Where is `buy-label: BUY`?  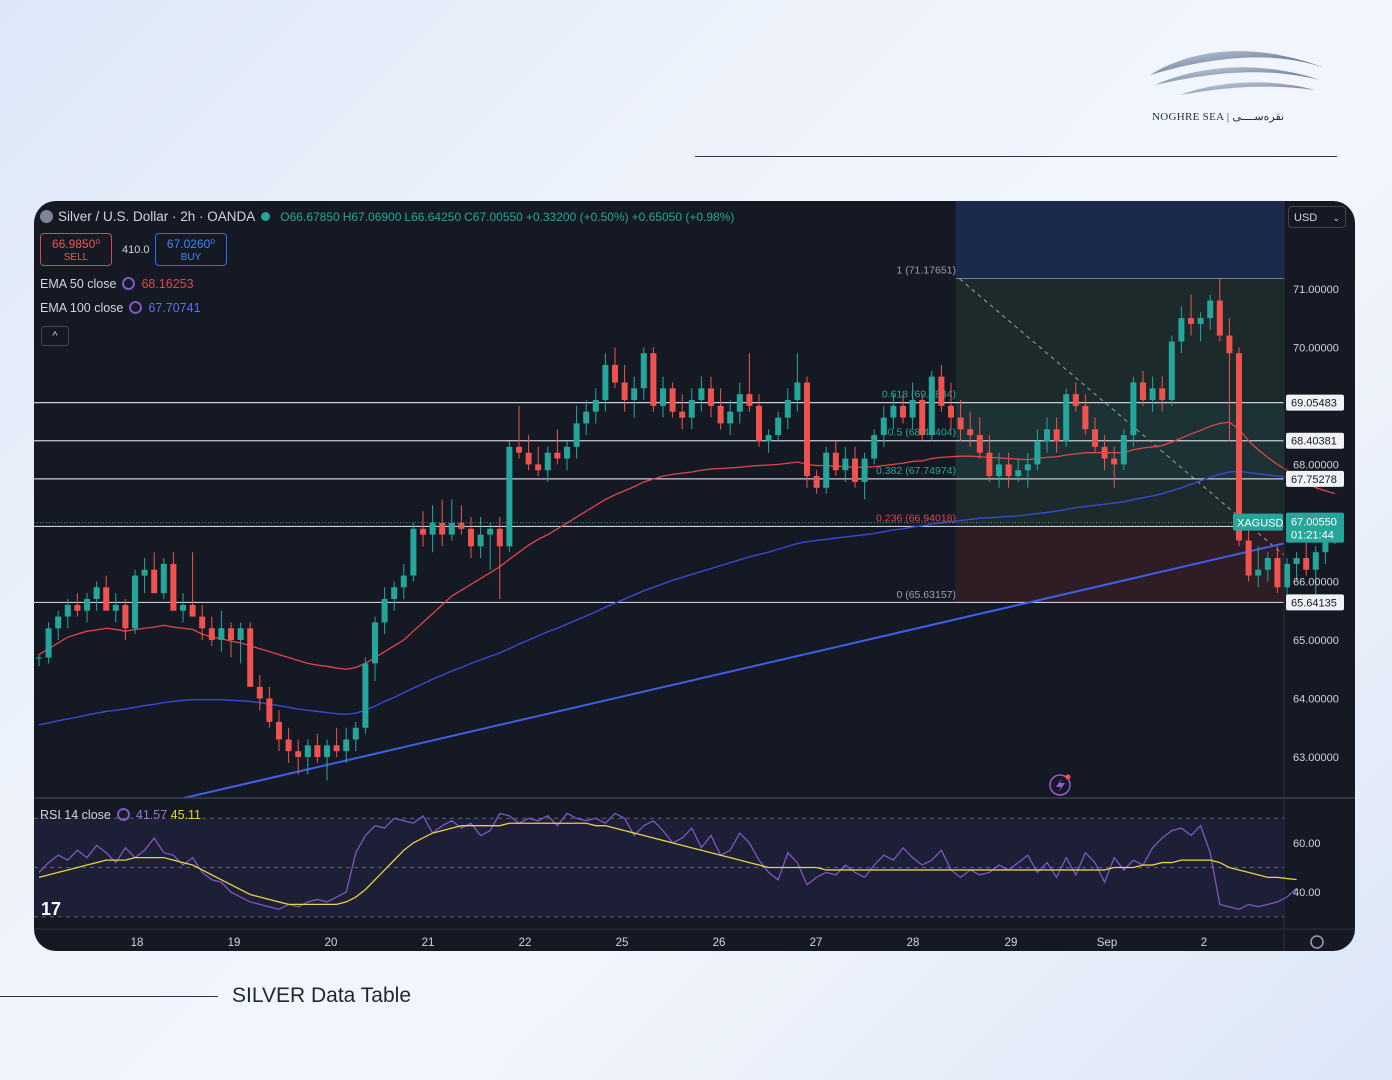
buy-label: BUY is located at coordinates (191, 257).